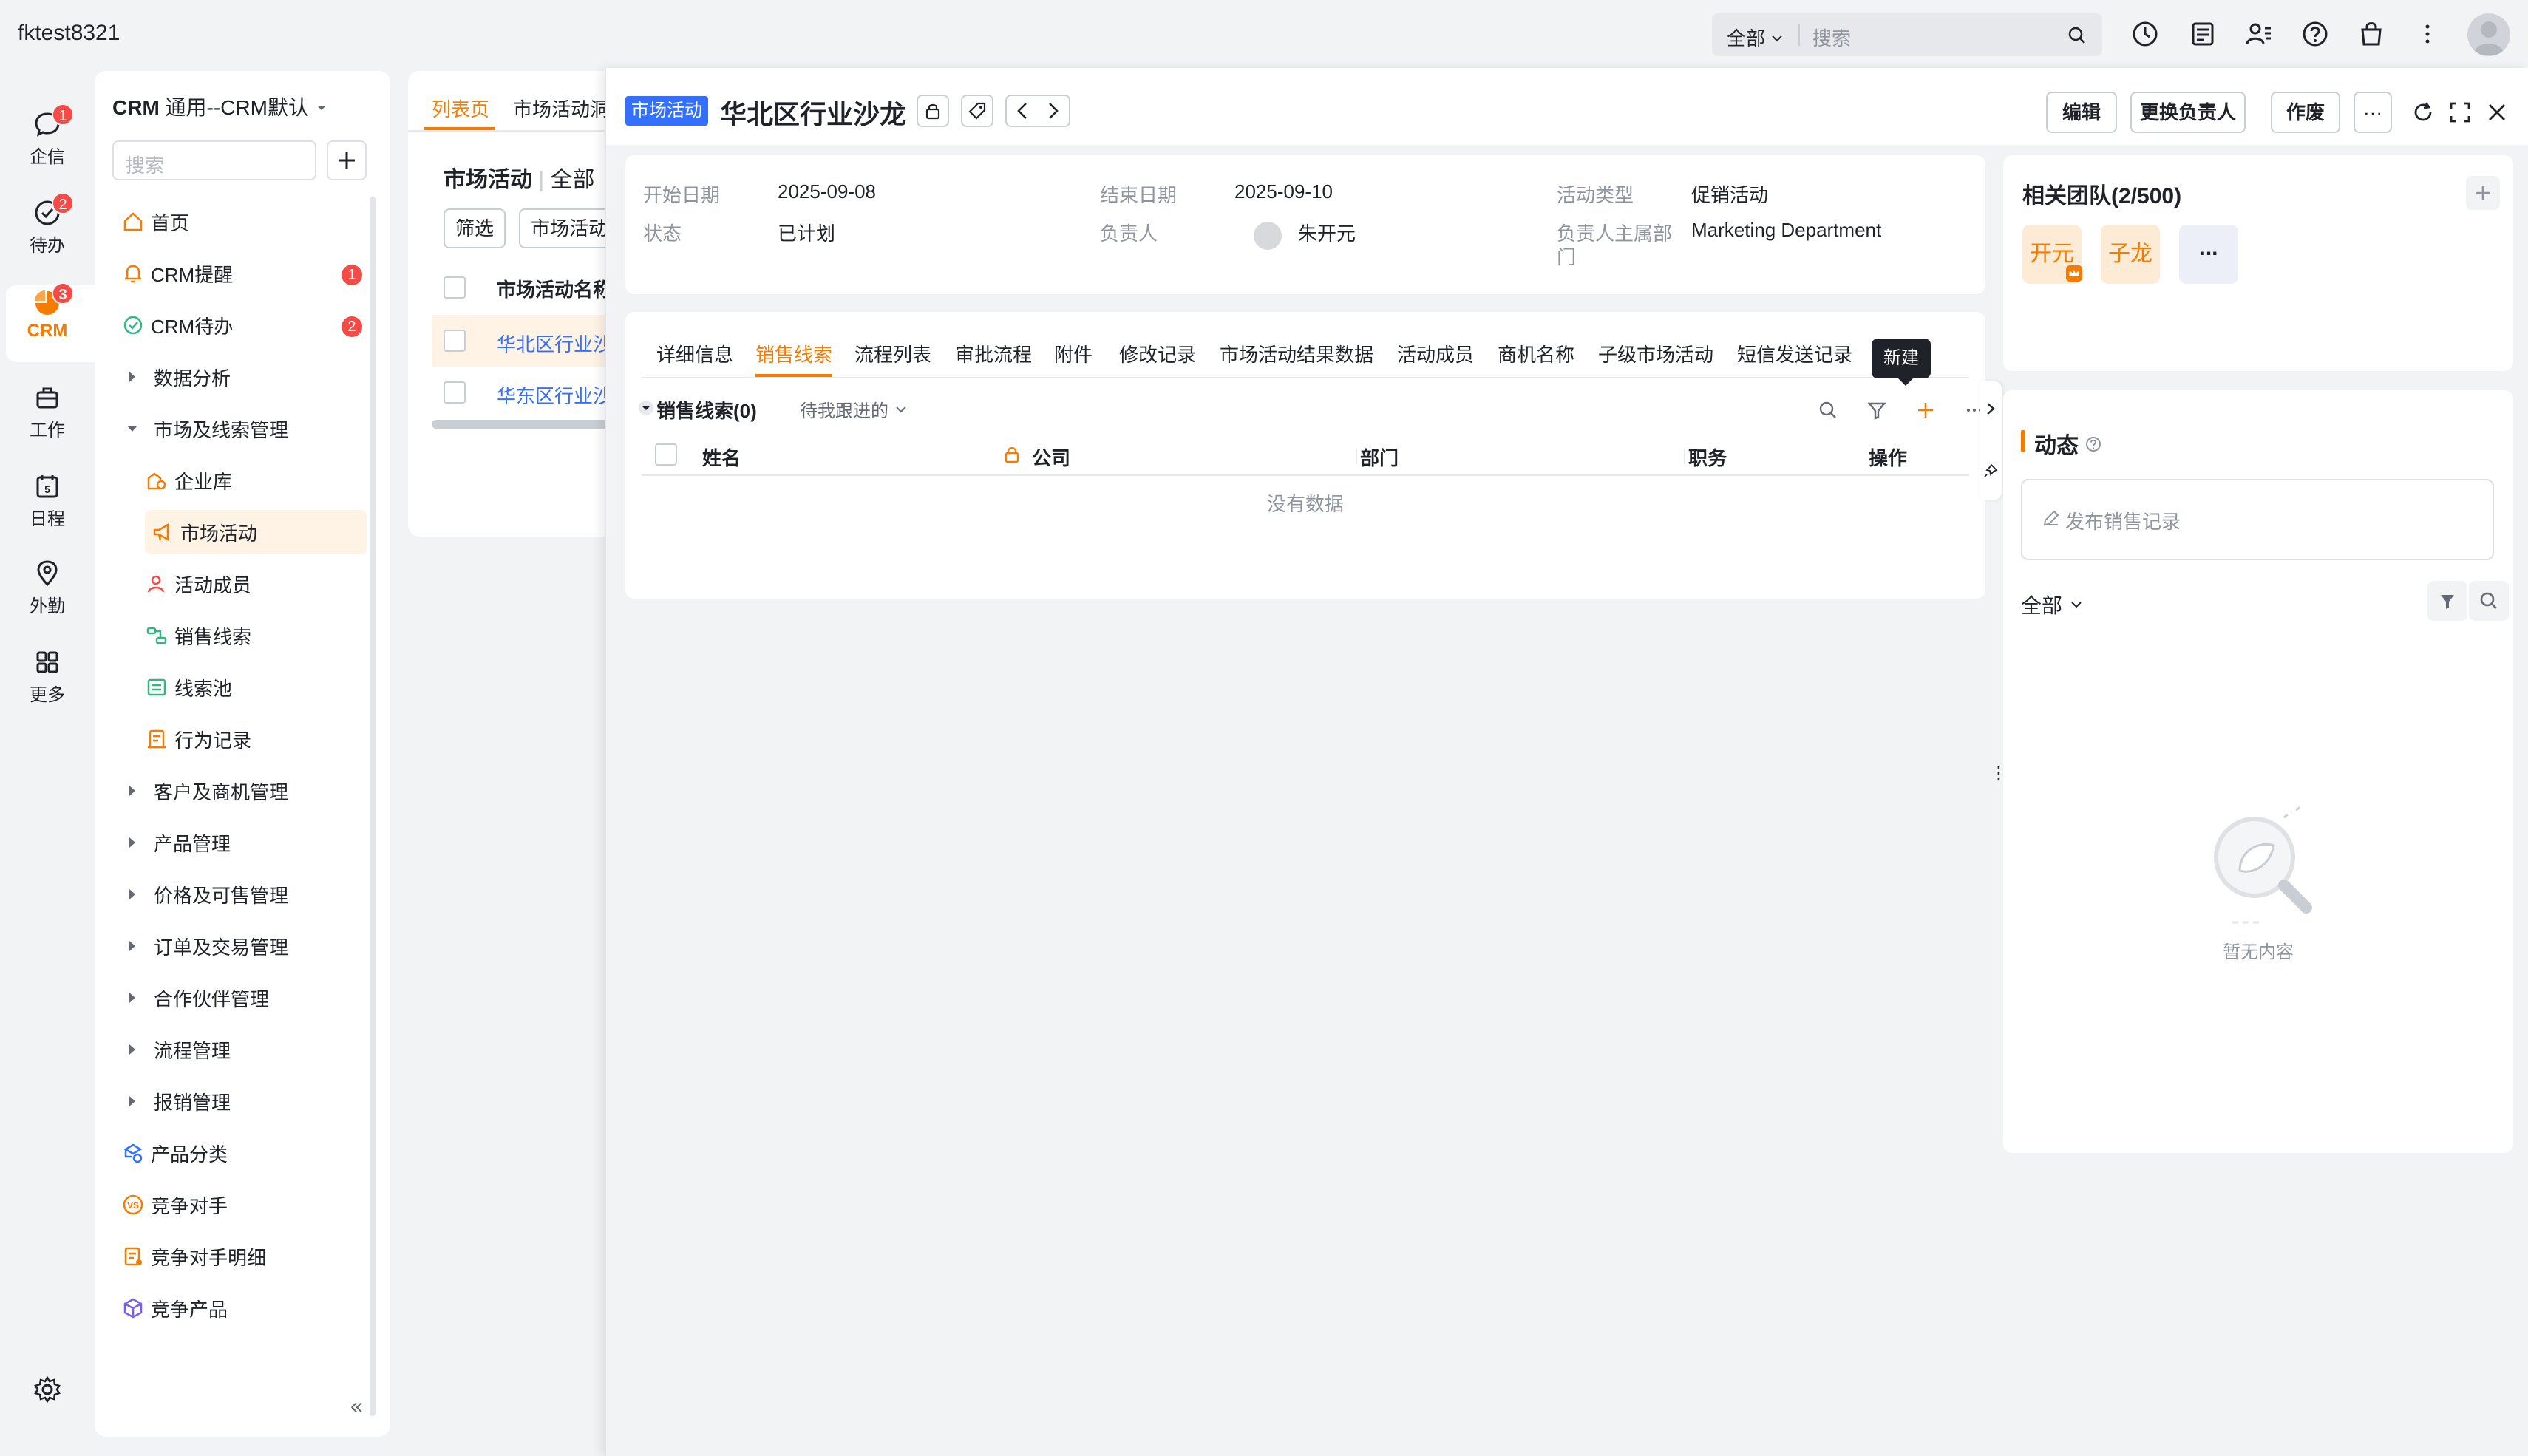 This screenshot has height=1456, width=2528. I want to click on rail-item-work: 工作, so click(48, 412).